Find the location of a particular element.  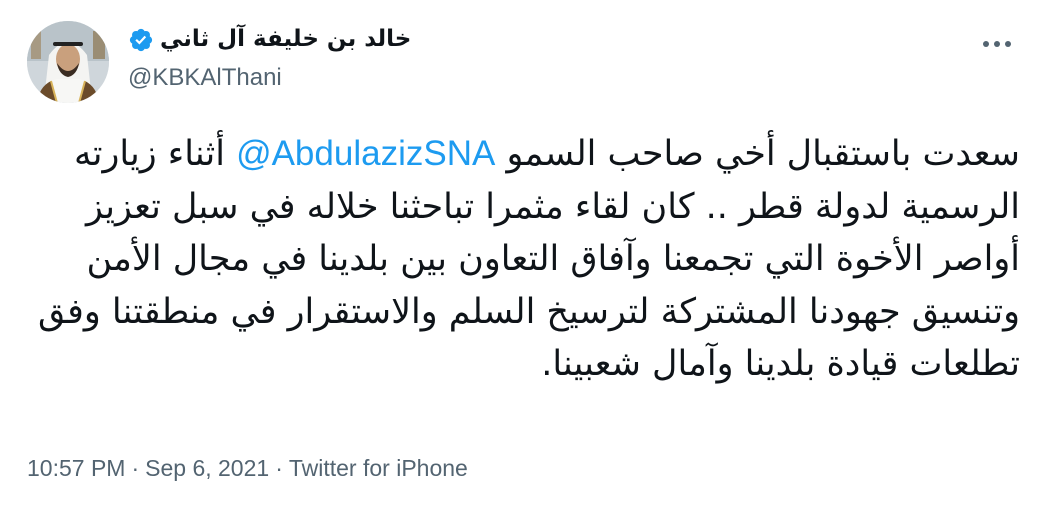

tweet-time: 10:57 PM is located at coordinates (76, 468).